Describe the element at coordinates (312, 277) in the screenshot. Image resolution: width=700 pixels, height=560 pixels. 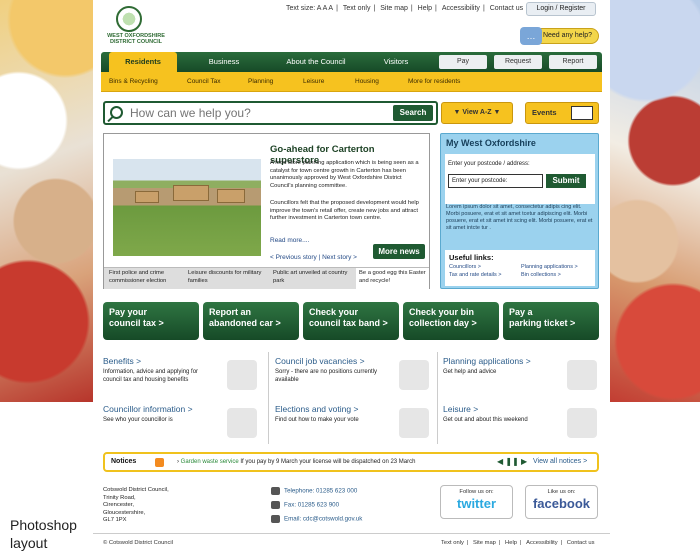
I see `strip-item-3: Public art unveiled at country park` at that location.